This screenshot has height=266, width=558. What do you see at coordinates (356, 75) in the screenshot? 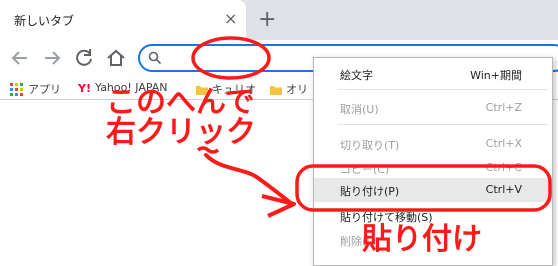
I see `menu-item-label: 絵文字` at bounding box center [356, 75].